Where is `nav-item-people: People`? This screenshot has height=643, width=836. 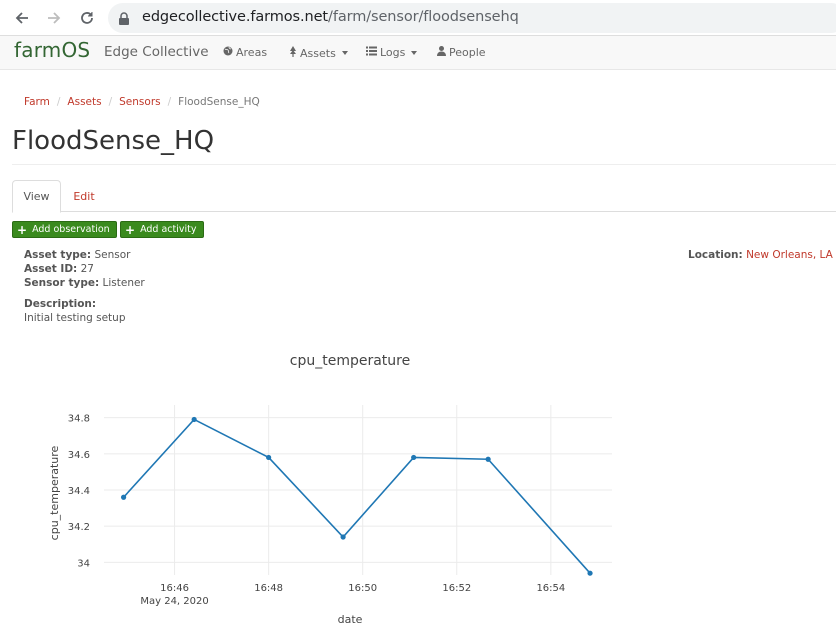
nav-item-people: People is located at coordinates (461, 52).